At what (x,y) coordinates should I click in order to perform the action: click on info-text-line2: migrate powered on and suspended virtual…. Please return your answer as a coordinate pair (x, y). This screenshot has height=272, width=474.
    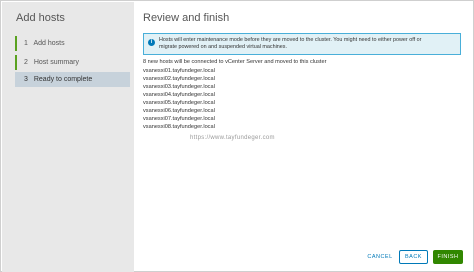
    Looking at the image, I should click on (223, 47).